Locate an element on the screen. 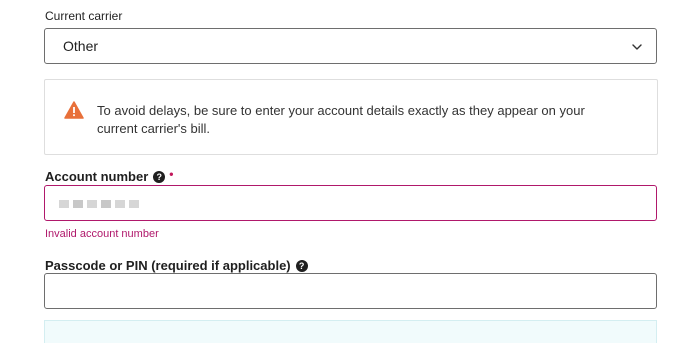  account-number-label-text: Account number is located at coordinates (97, 176).